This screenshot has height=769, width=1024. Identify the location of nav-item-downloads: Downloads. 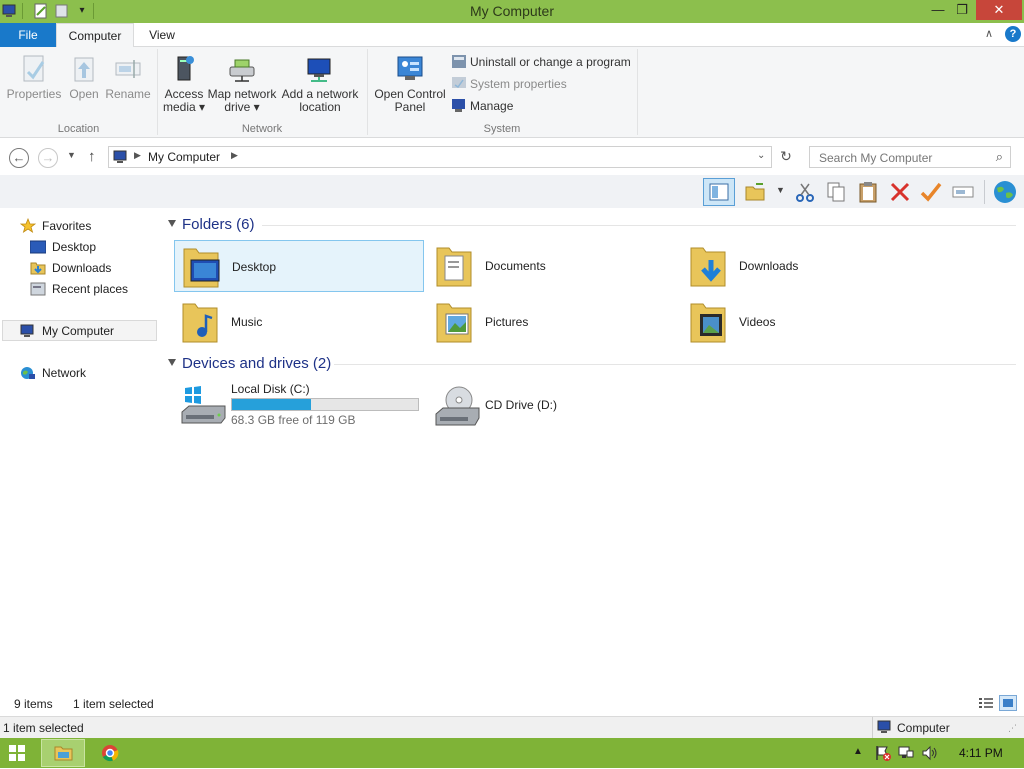
(70, 268).